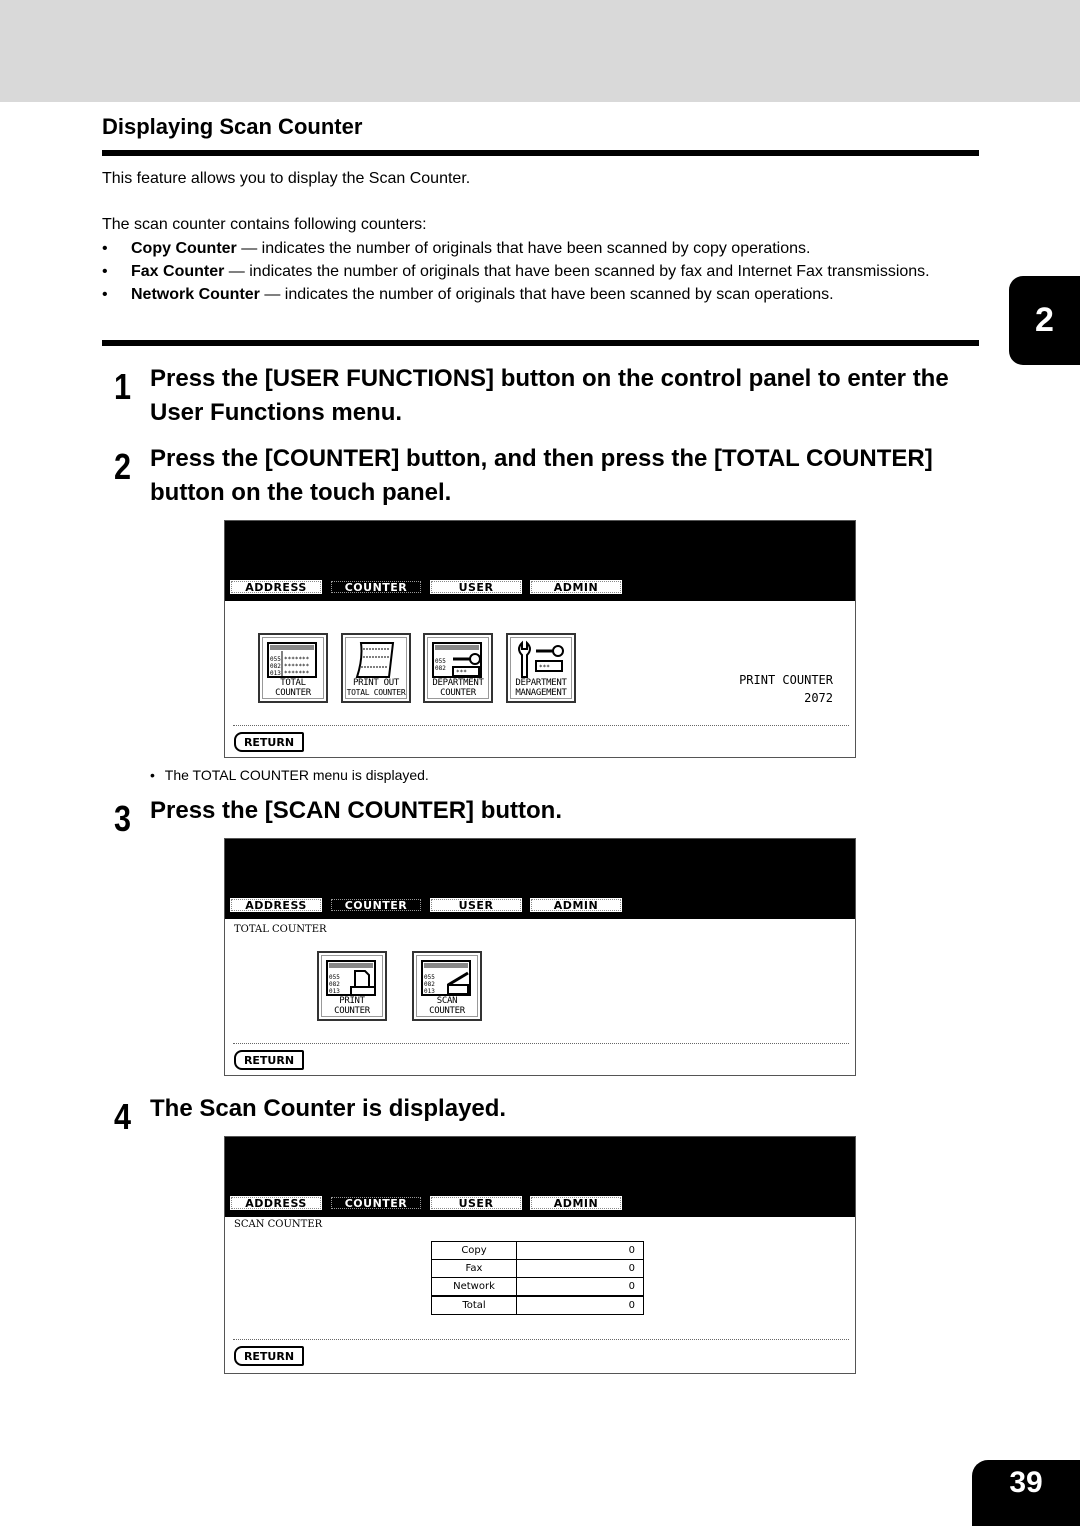  What do you see at coordinates (818, 698) in the screenshot?
I see `readout-value: 2072` at bounding box center [818, 698].